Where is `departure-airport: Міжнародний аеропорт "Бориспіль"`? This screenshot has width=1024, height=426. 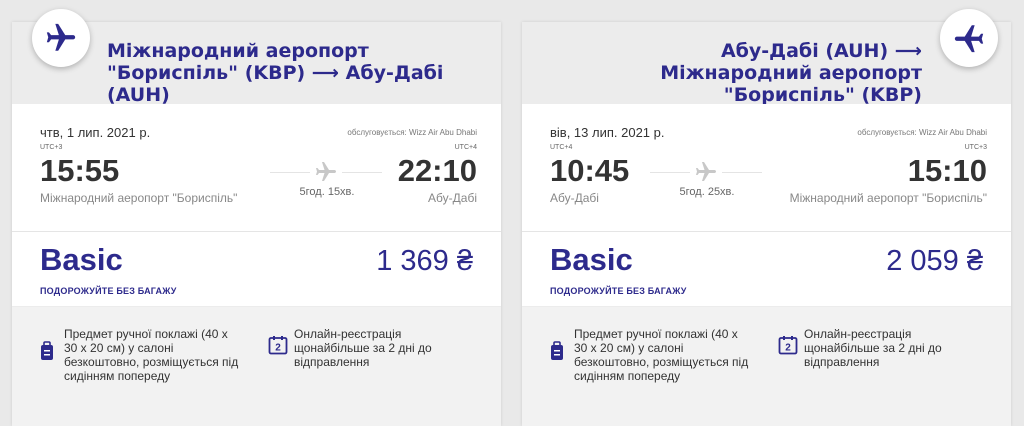 departure-airport: Міжнародний аеропорт "Бориспіль" is located at coordinates (139, 198).